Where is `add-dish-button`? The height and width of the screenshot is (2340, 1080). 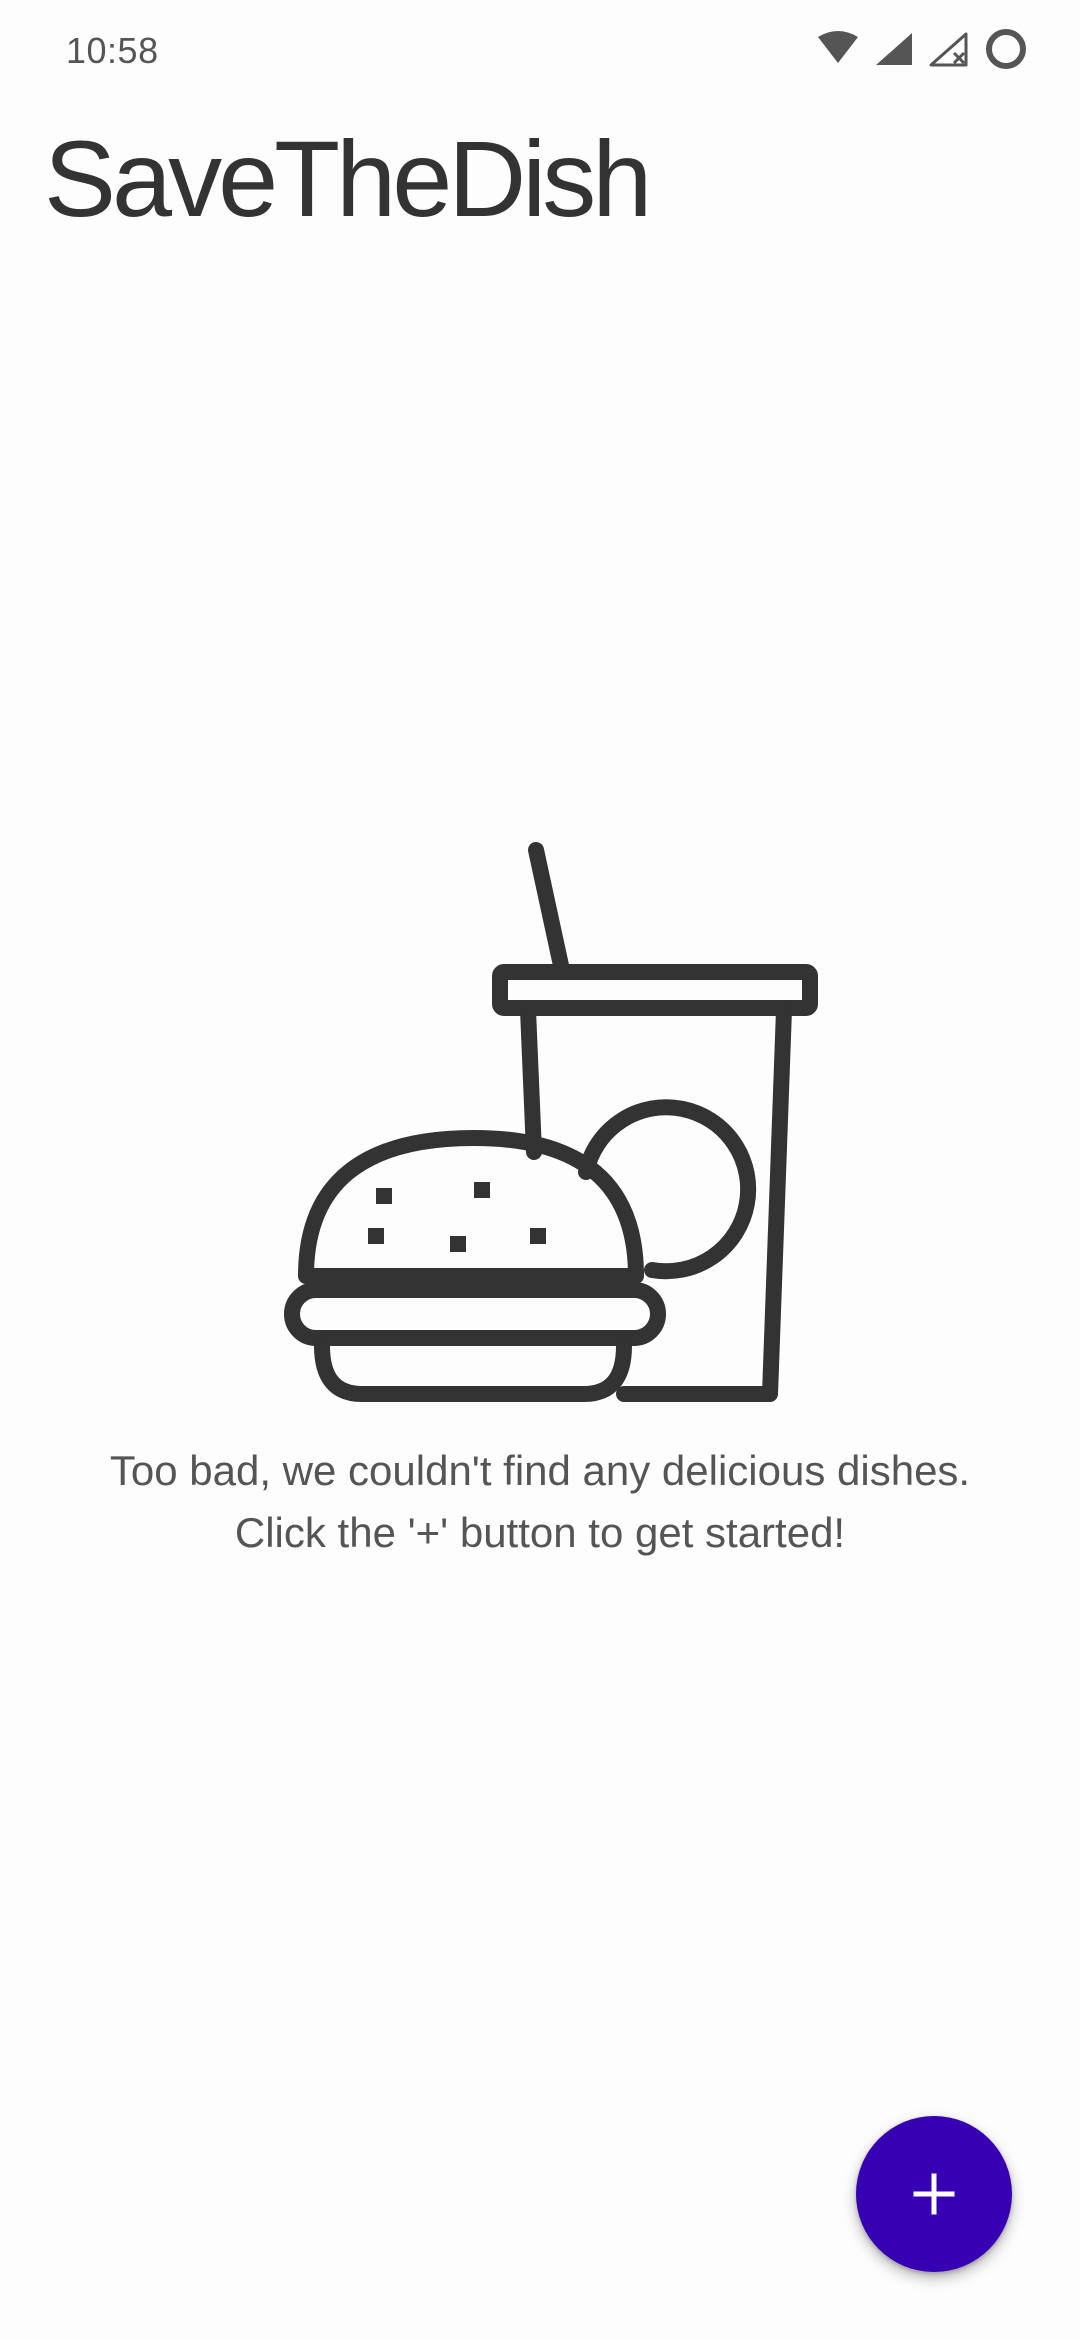
add-dish-button is located at coordinates (934, 2194).